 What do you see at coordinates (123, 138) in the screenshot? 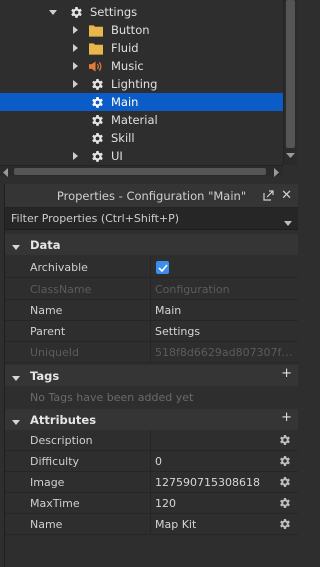
I see `tree-item-label: Skill` at bounding box center [123, 138].